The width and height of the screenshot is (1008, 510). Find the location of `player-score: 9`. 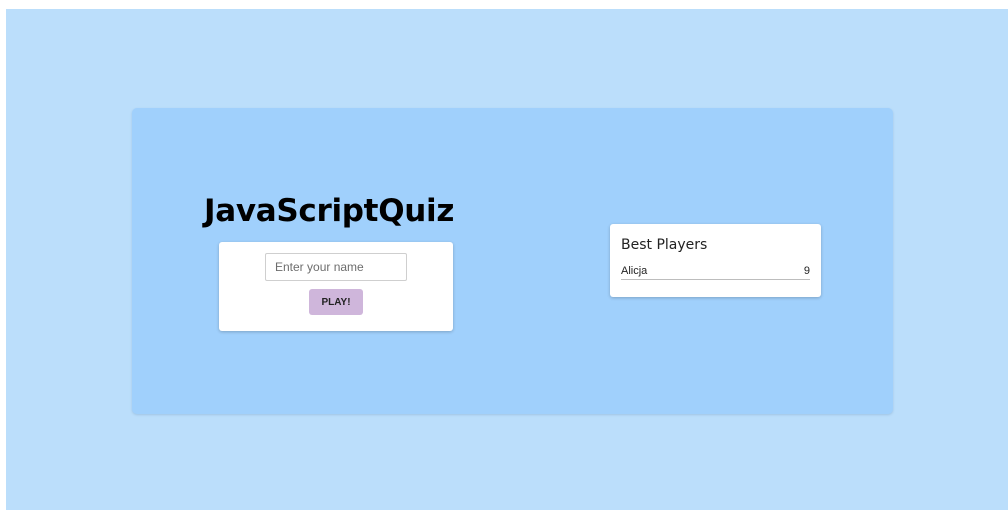

player-score: 9 is located at coordinates (806, 271).